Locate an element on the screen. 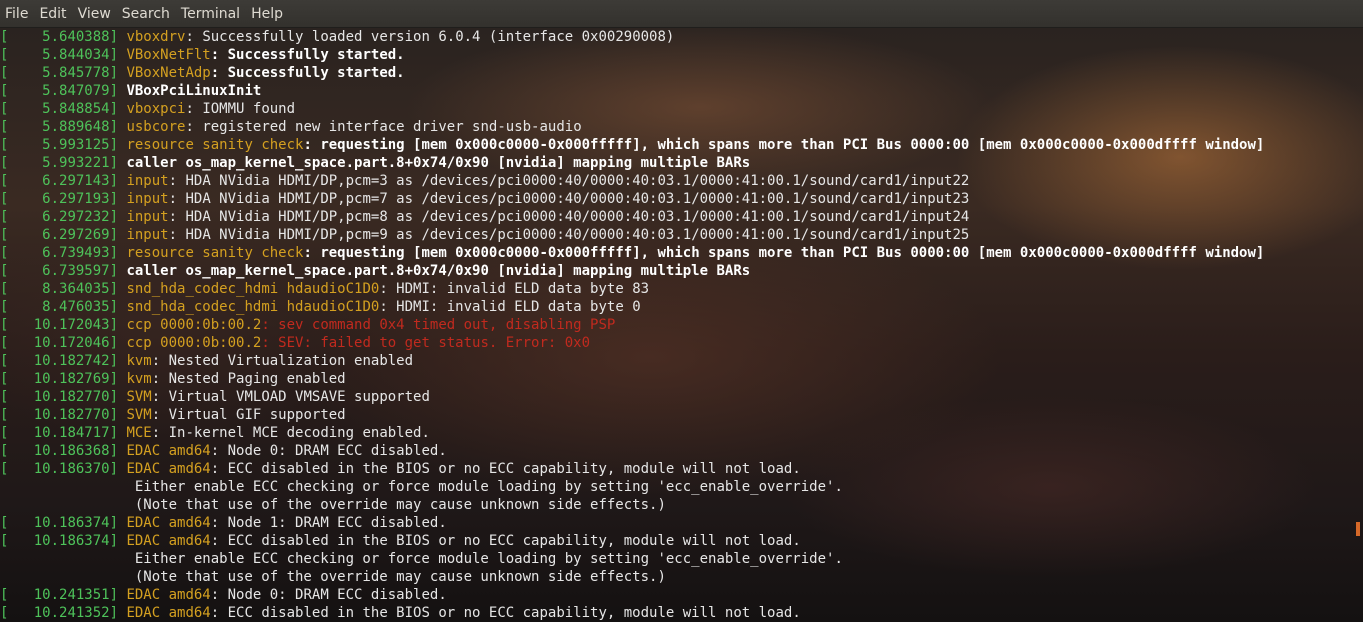  subsystem-name: VBoxNetAdp is located at coordinates (168, 73).